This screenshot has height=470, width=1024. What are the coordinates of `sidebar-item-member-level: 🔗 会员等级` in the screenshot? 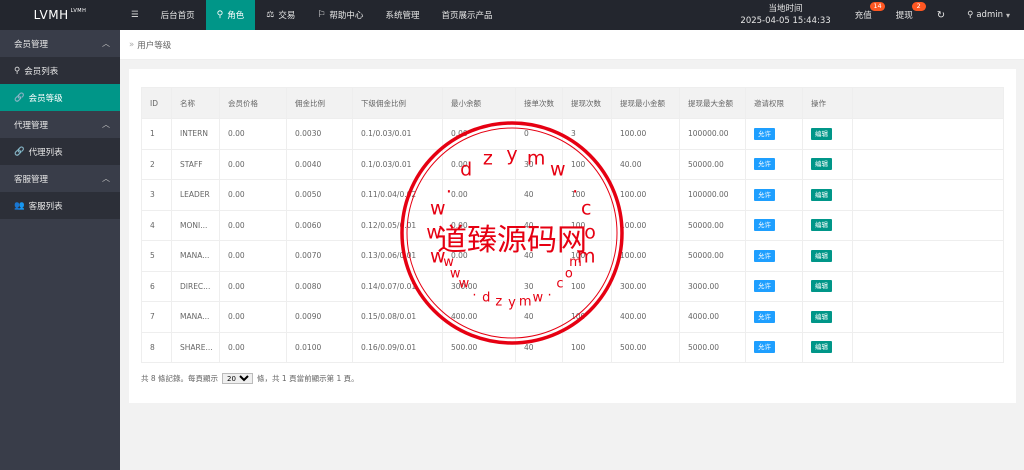 It's located at (60, 97).